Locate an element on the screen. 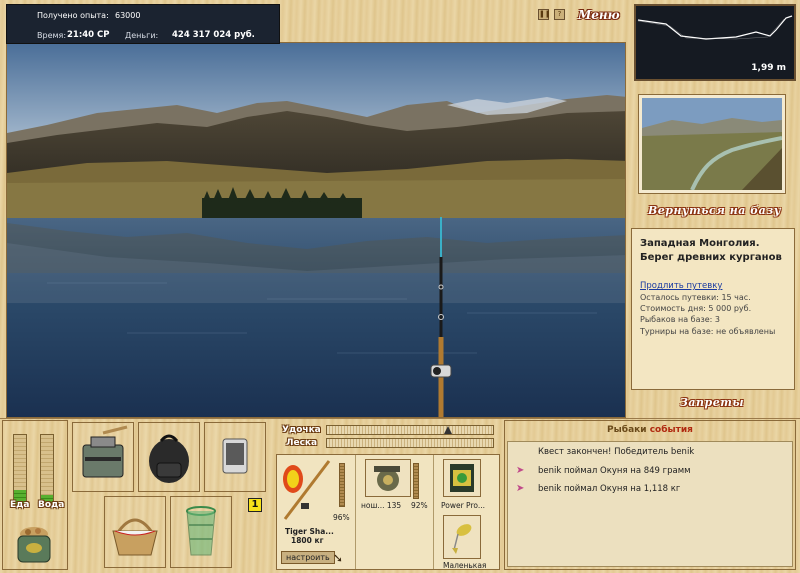 This screenshot has height=573, width=800. keepnet-icon is located at coordinates (201, 531).